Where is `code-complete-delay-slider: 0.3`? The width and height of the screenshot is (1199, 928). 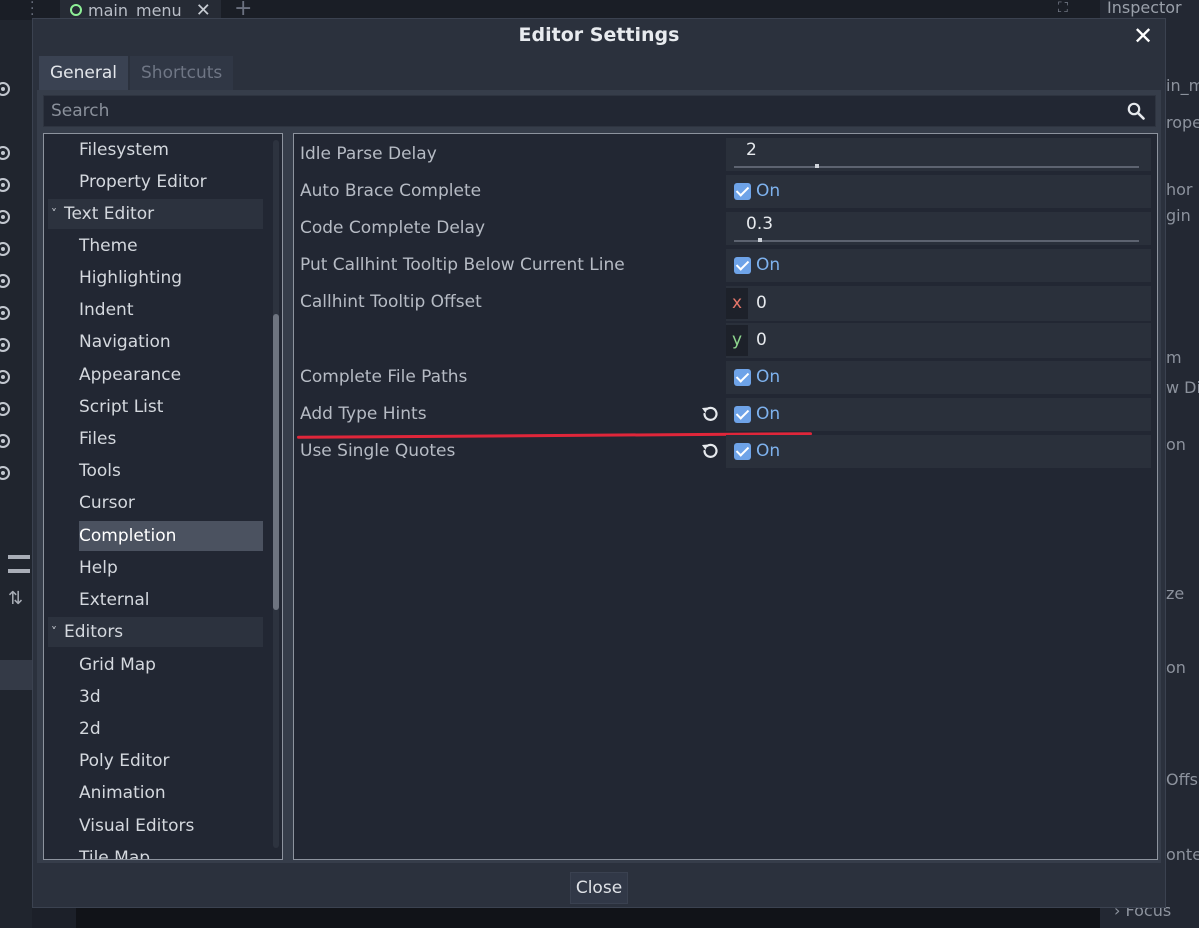 code-complete-delay-slider: 0.3 is located at coordinates (938, 228).